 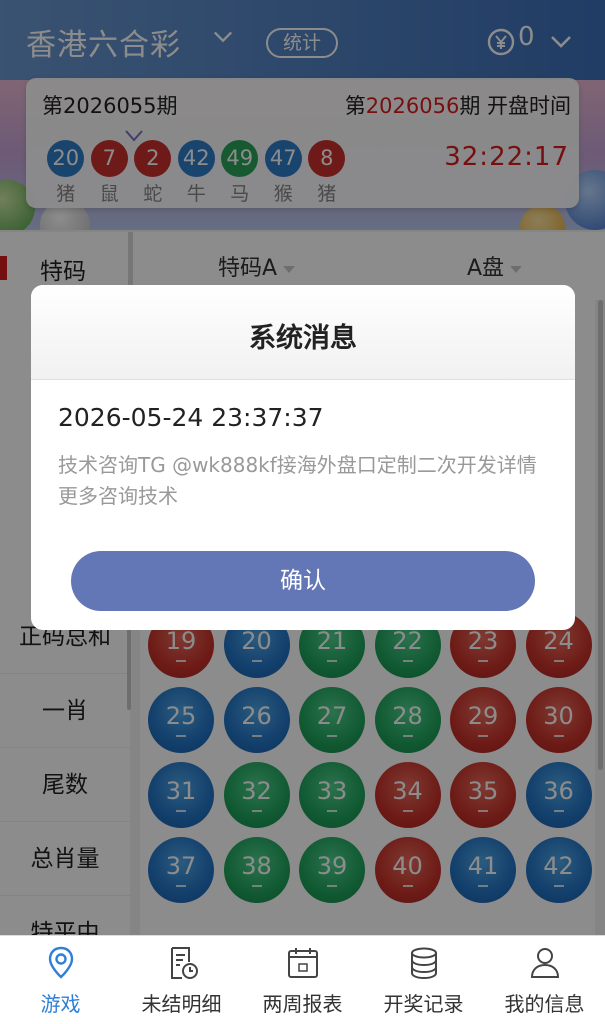 I want to click on message-datetime: 2026-05-24 23:37:37, so click(x=191, y=417).